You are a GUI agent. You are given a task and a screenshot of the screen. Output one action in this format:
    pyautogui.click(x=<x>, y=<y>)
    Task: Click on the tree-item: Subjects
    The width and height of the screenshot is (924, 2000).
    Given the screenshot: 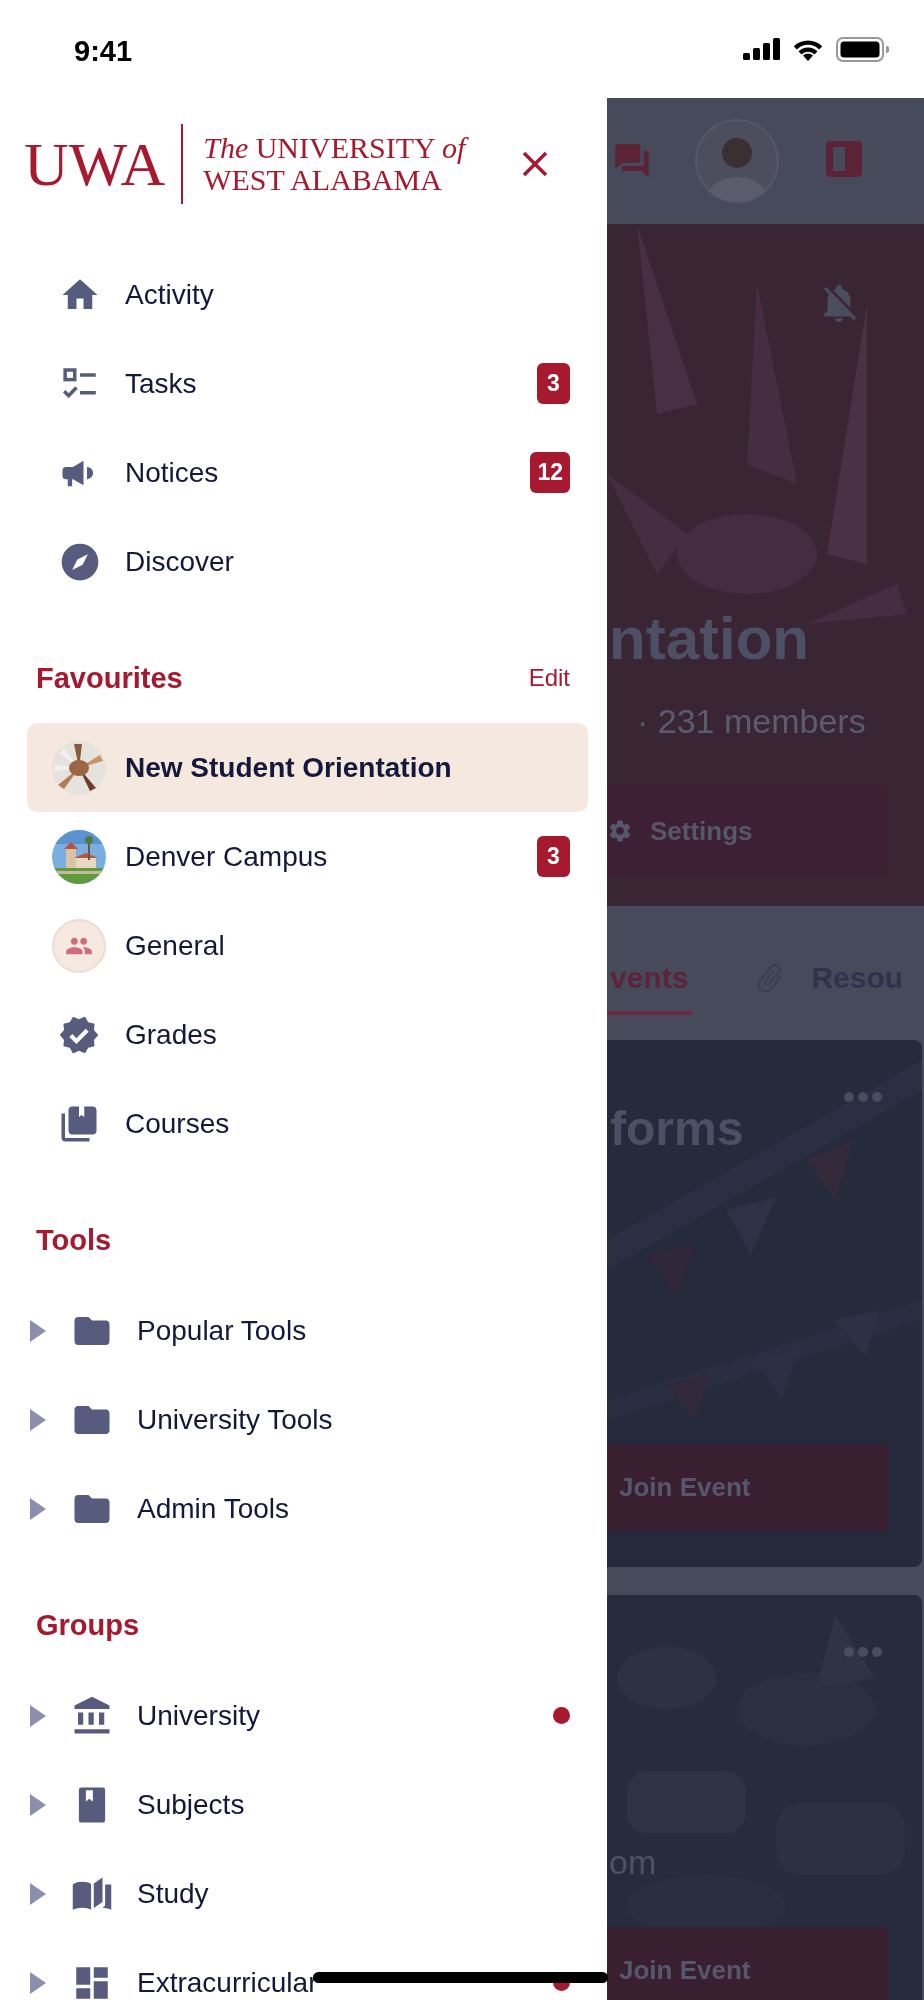 What is the action you would take?
    pyautogui.click(x=303, y=1804)
    